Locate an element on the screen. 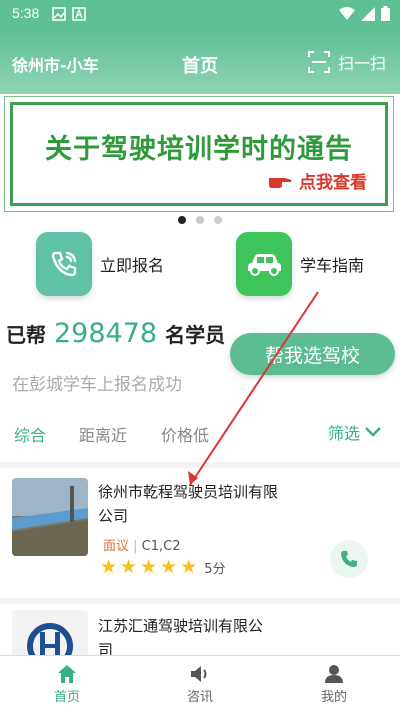 The height and width of the screenshot is (712, 400). banner-title: 关于驾驶培训学时的通告 is located at coordinates (199, 149).